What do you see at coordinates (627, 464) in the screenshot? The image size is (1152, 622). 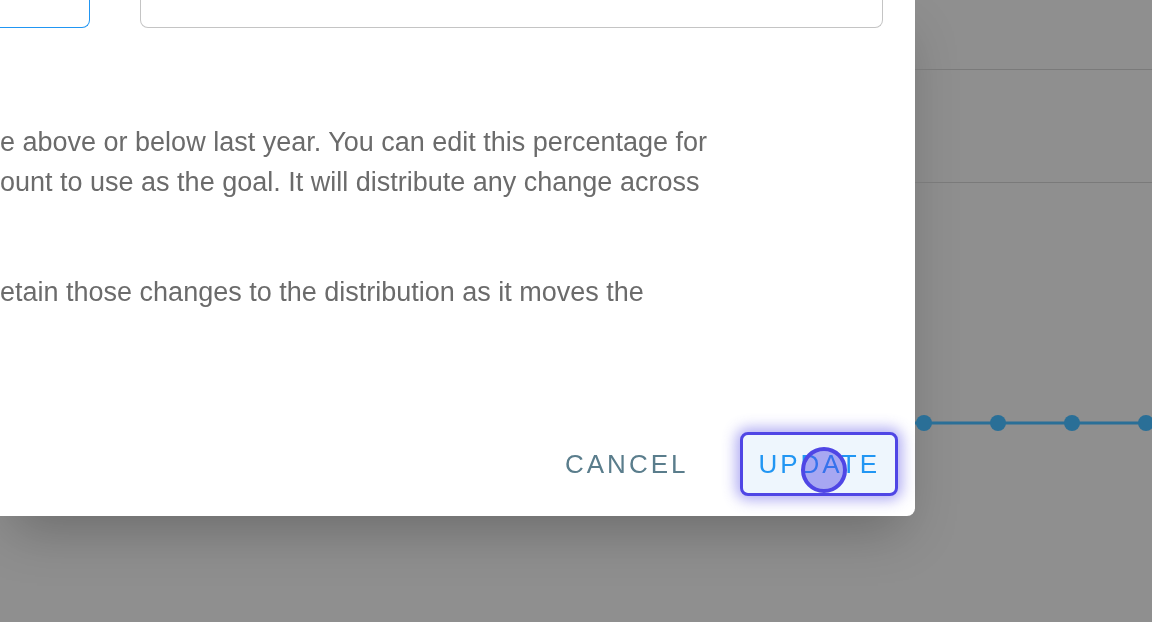 I see `cancel-button: CANCEL` at bounding box center [627, 464].